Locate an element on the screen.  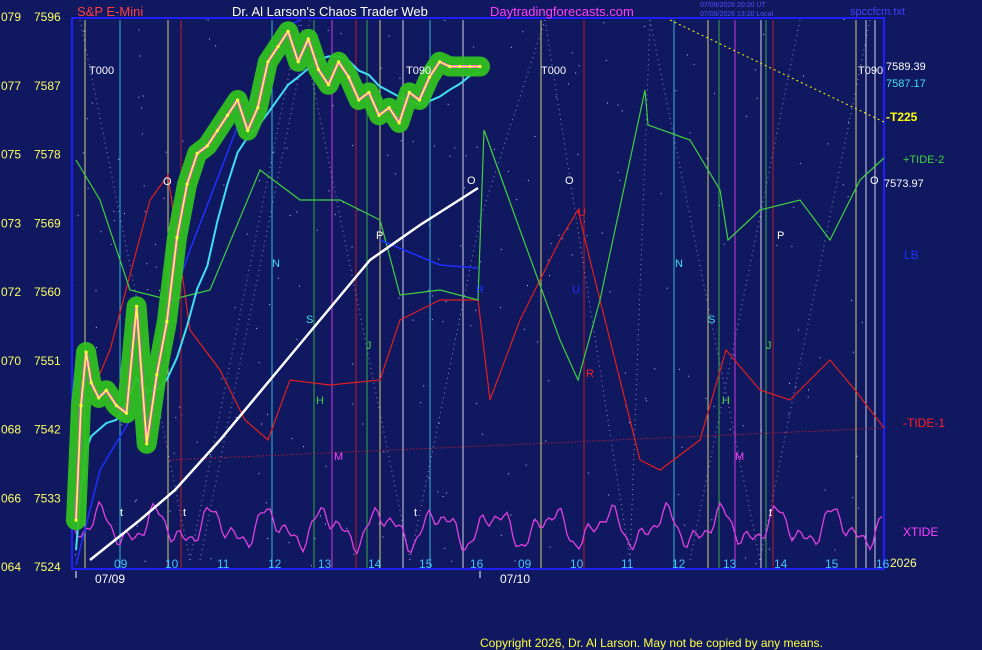
y-tick-points: 070 is located at coordinates (11, 361).